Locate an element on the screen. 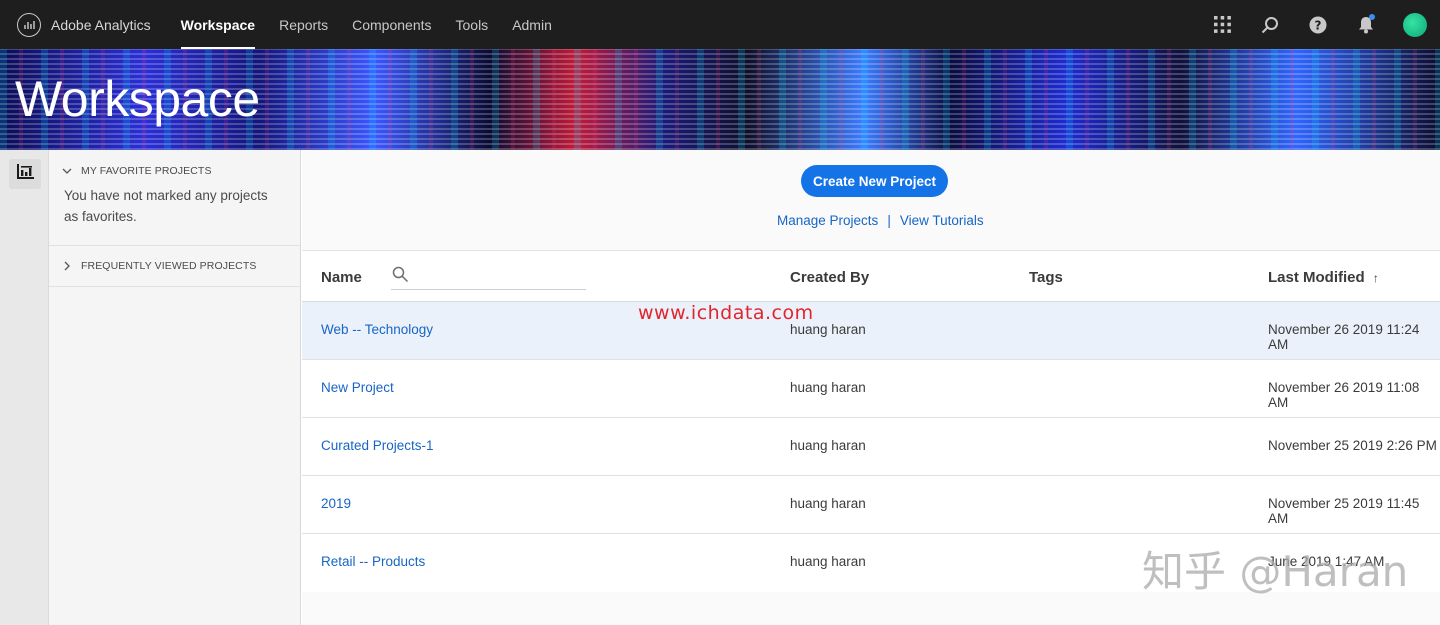  search-input is located at coordinates (500, 276).